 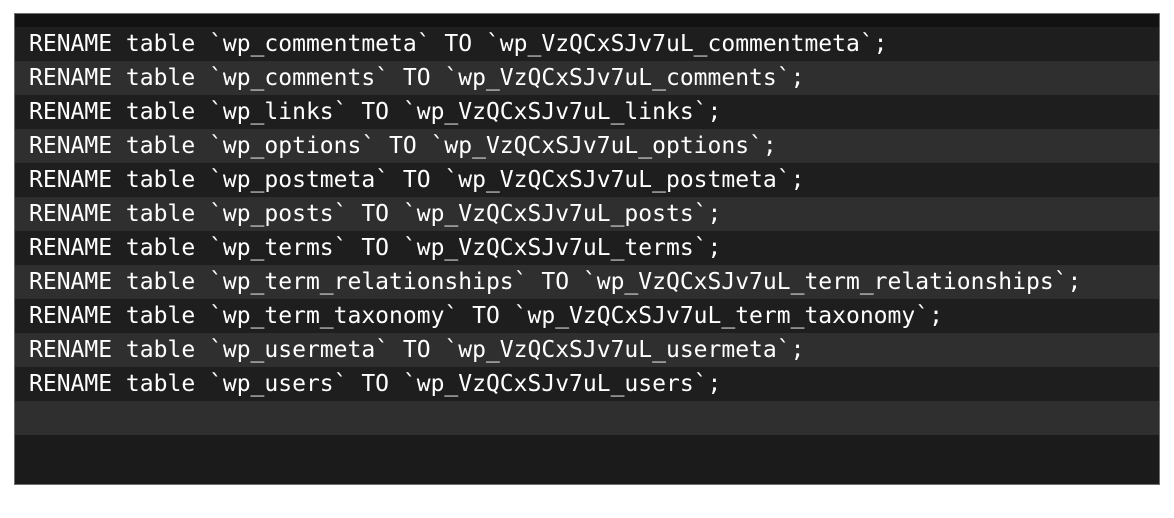 What do you see at coordinates (587, 418) in the screenshot?
I see `code-line-blank` at bounding box center [587, 418].